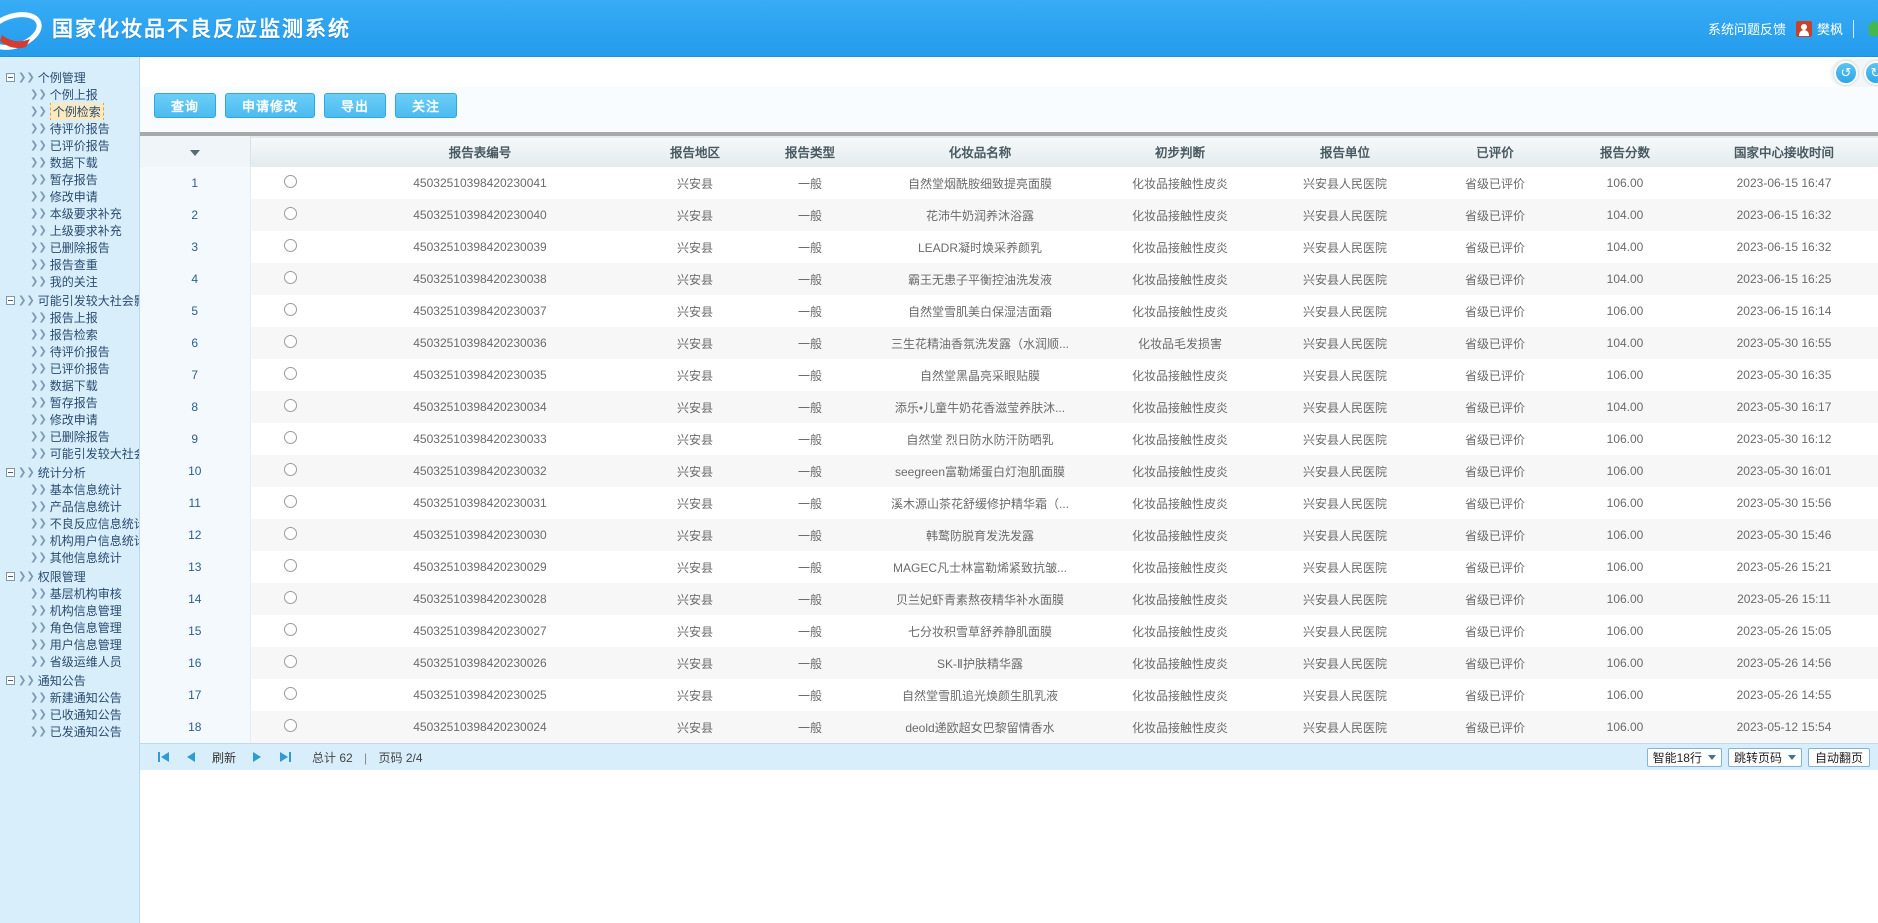 The width and height of the screenshot is (1878, 923). I want to click on sidebar-item-1-2: ❯❯ 待评价报告, so click(71, 351).